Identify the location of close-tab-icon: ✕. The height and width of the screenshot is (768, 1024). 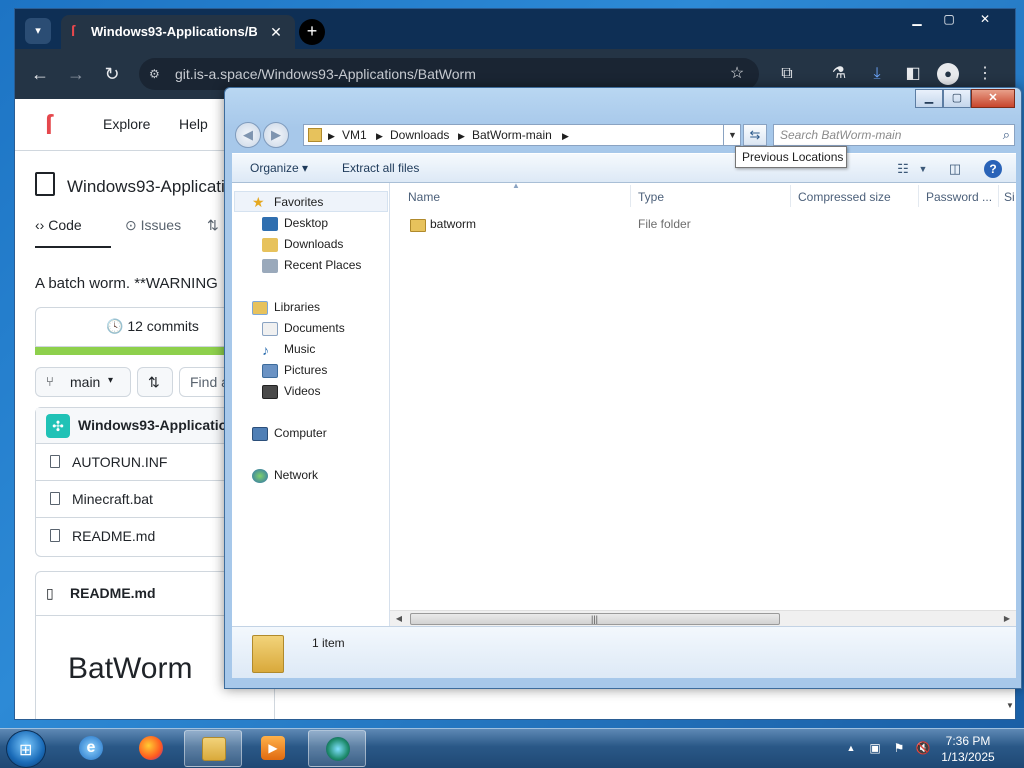
(276, 32).